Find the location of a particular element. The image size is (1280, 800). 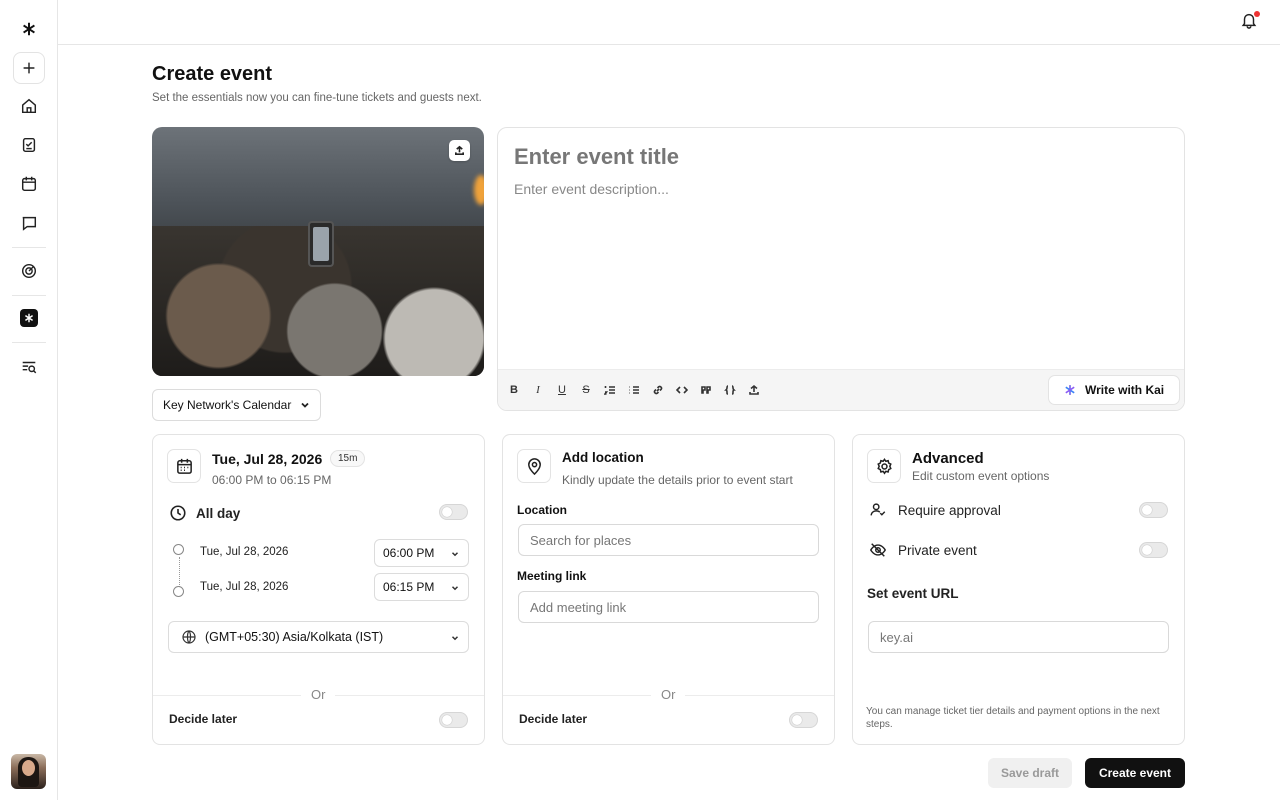

quote-button is located at coordinates (706, 390).